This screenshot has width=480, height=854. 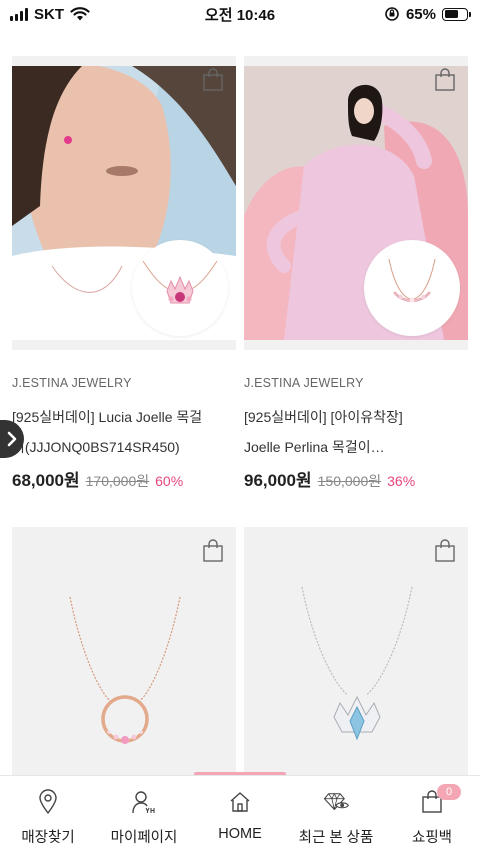 What do you see at coordinates (117, 481) in the screenshot?
I see `original-price: 170,000원` at bounding box center [117, 481].